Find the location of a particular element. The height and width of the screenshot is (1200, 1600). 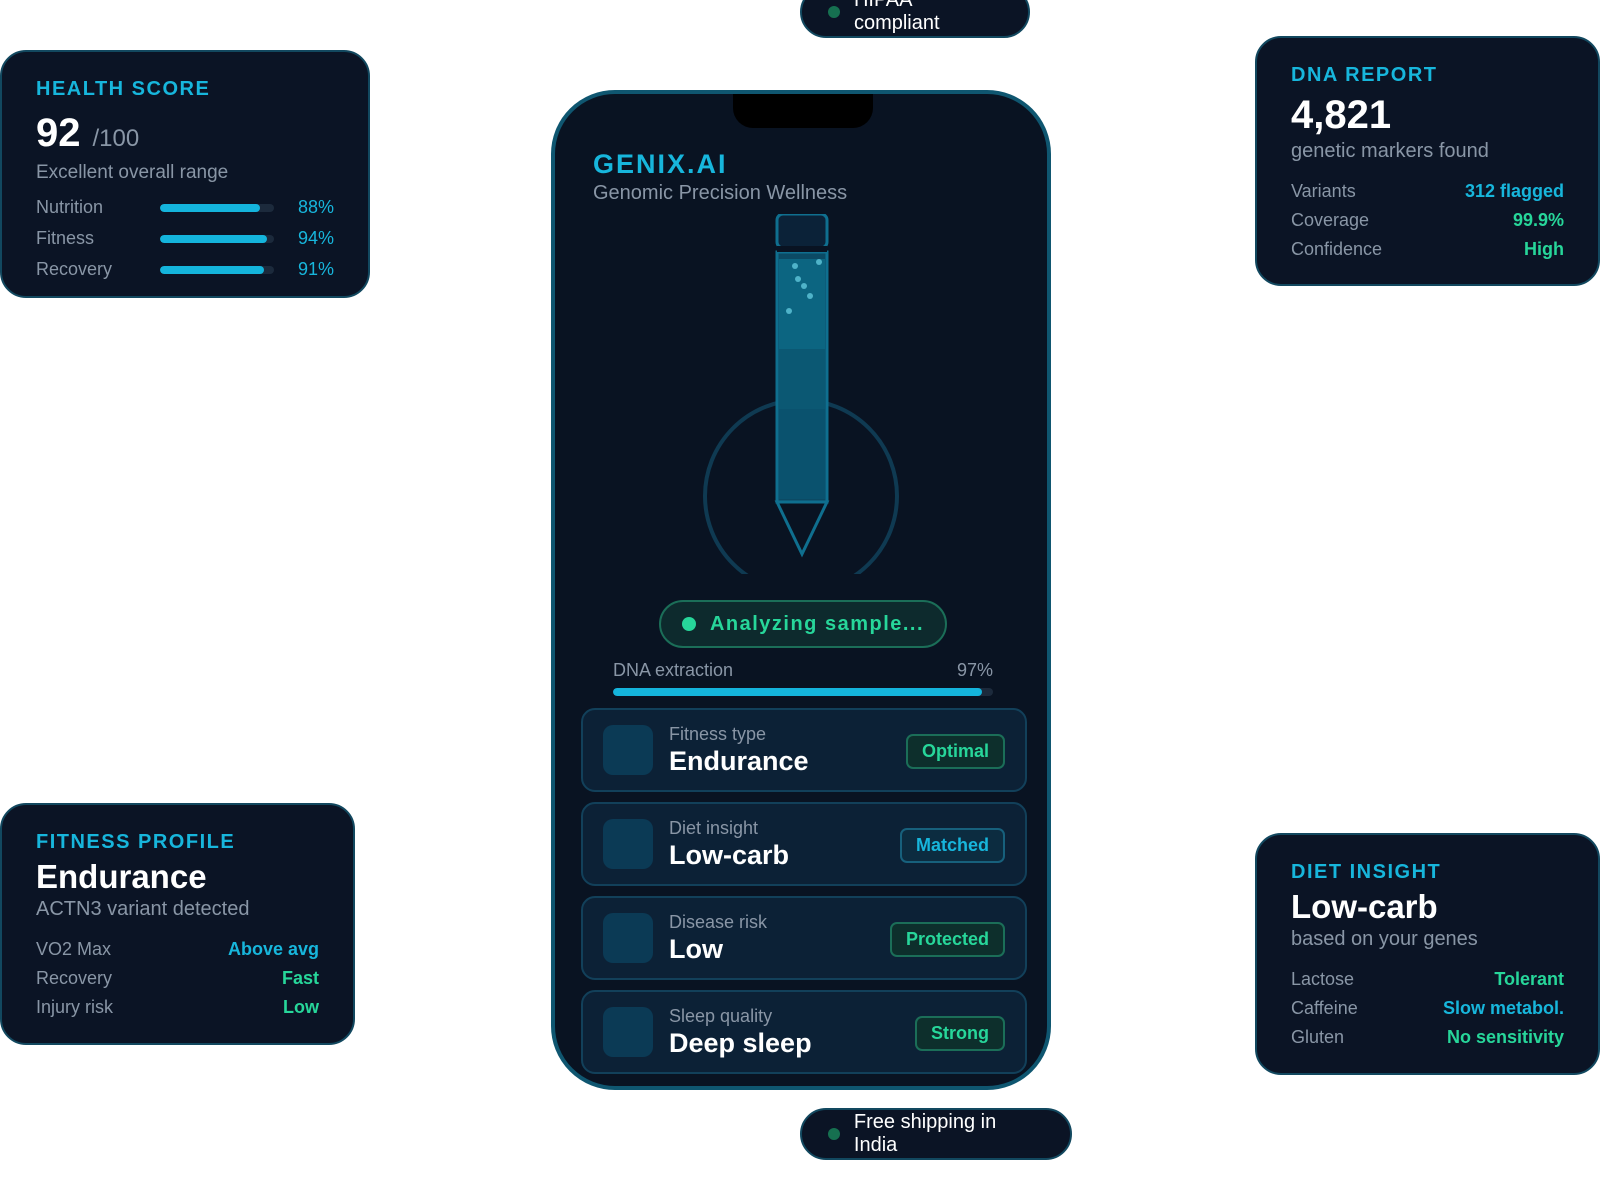

insight-label: Disease risk is located at coordinates (718, 922).